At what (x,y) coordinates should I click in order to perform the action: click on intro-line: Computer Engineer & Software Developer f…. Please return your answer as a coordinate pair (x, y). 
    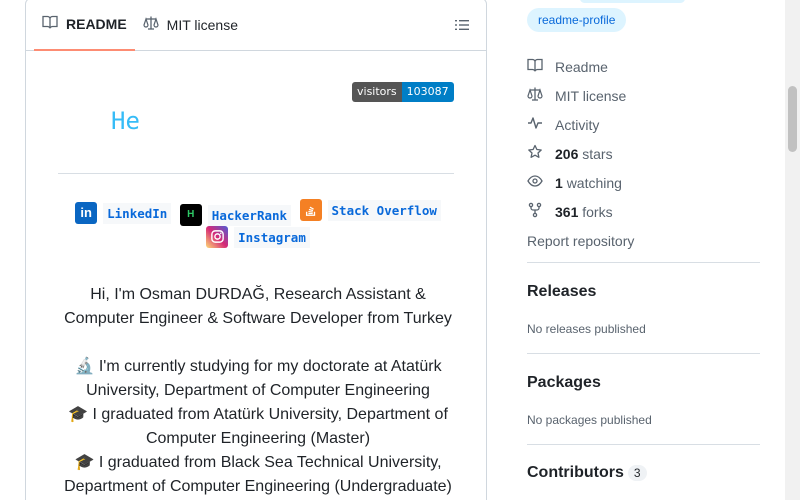
    Looking at the image, I should click on (258, 318).